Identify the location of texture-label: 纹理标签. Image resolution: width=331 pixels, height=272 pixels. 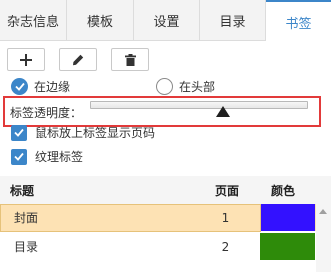
(59, 157).